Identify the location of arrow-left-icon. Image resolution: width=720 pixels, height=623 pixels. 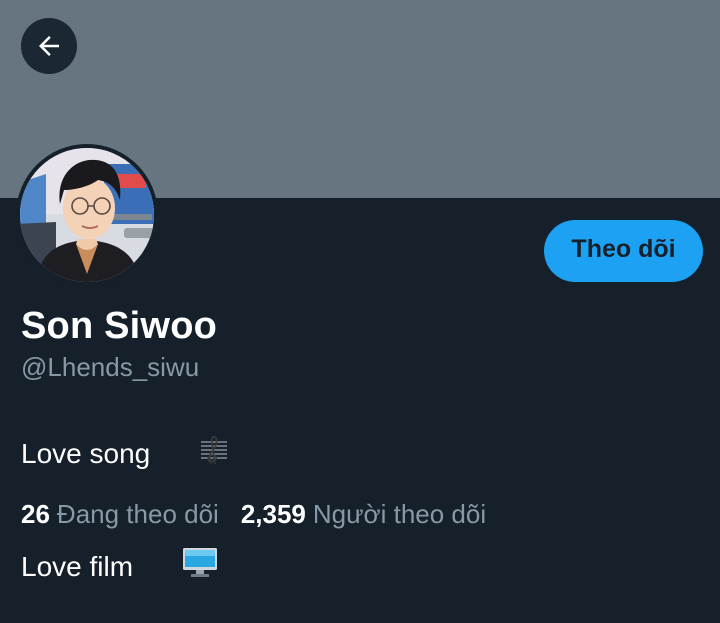
(49, 46).